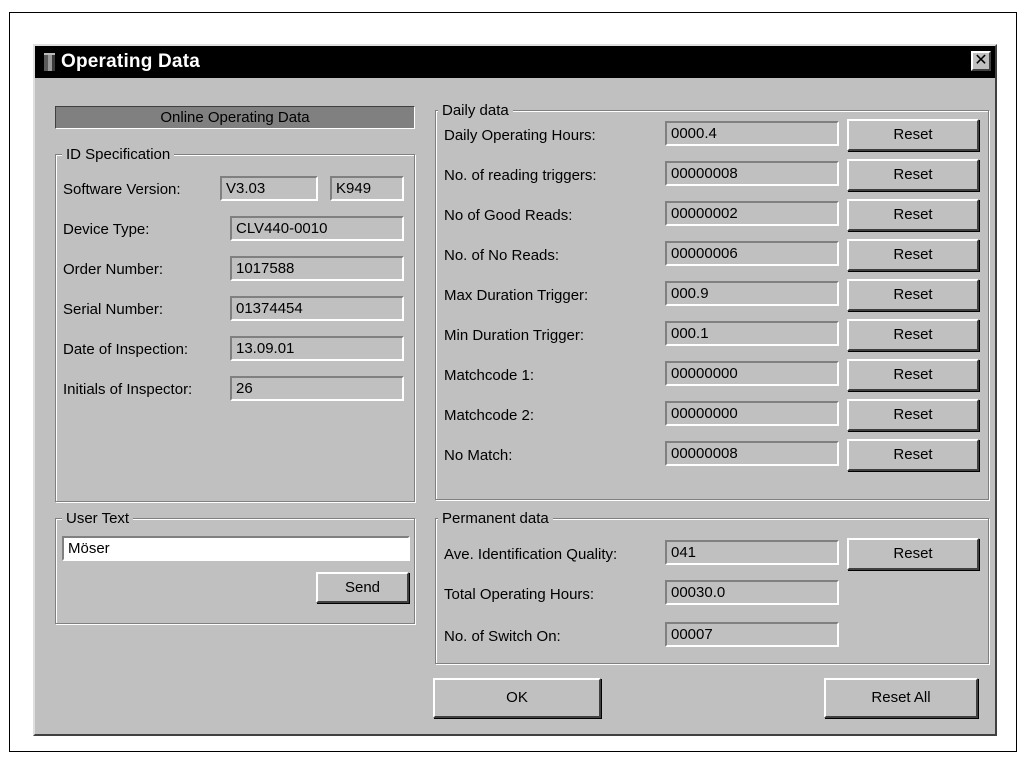  Describe the element at coordinates (502, 255) in the screenshot. I see `daily-row-label: No. of No Reads:` at that location.